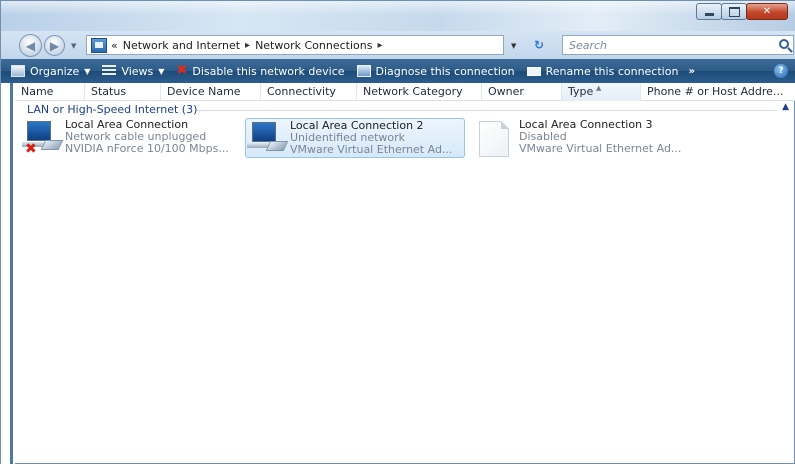 The width and height of the screenshot is (795, 464). I want to click on title-bar: ✕, so click(398, 16).